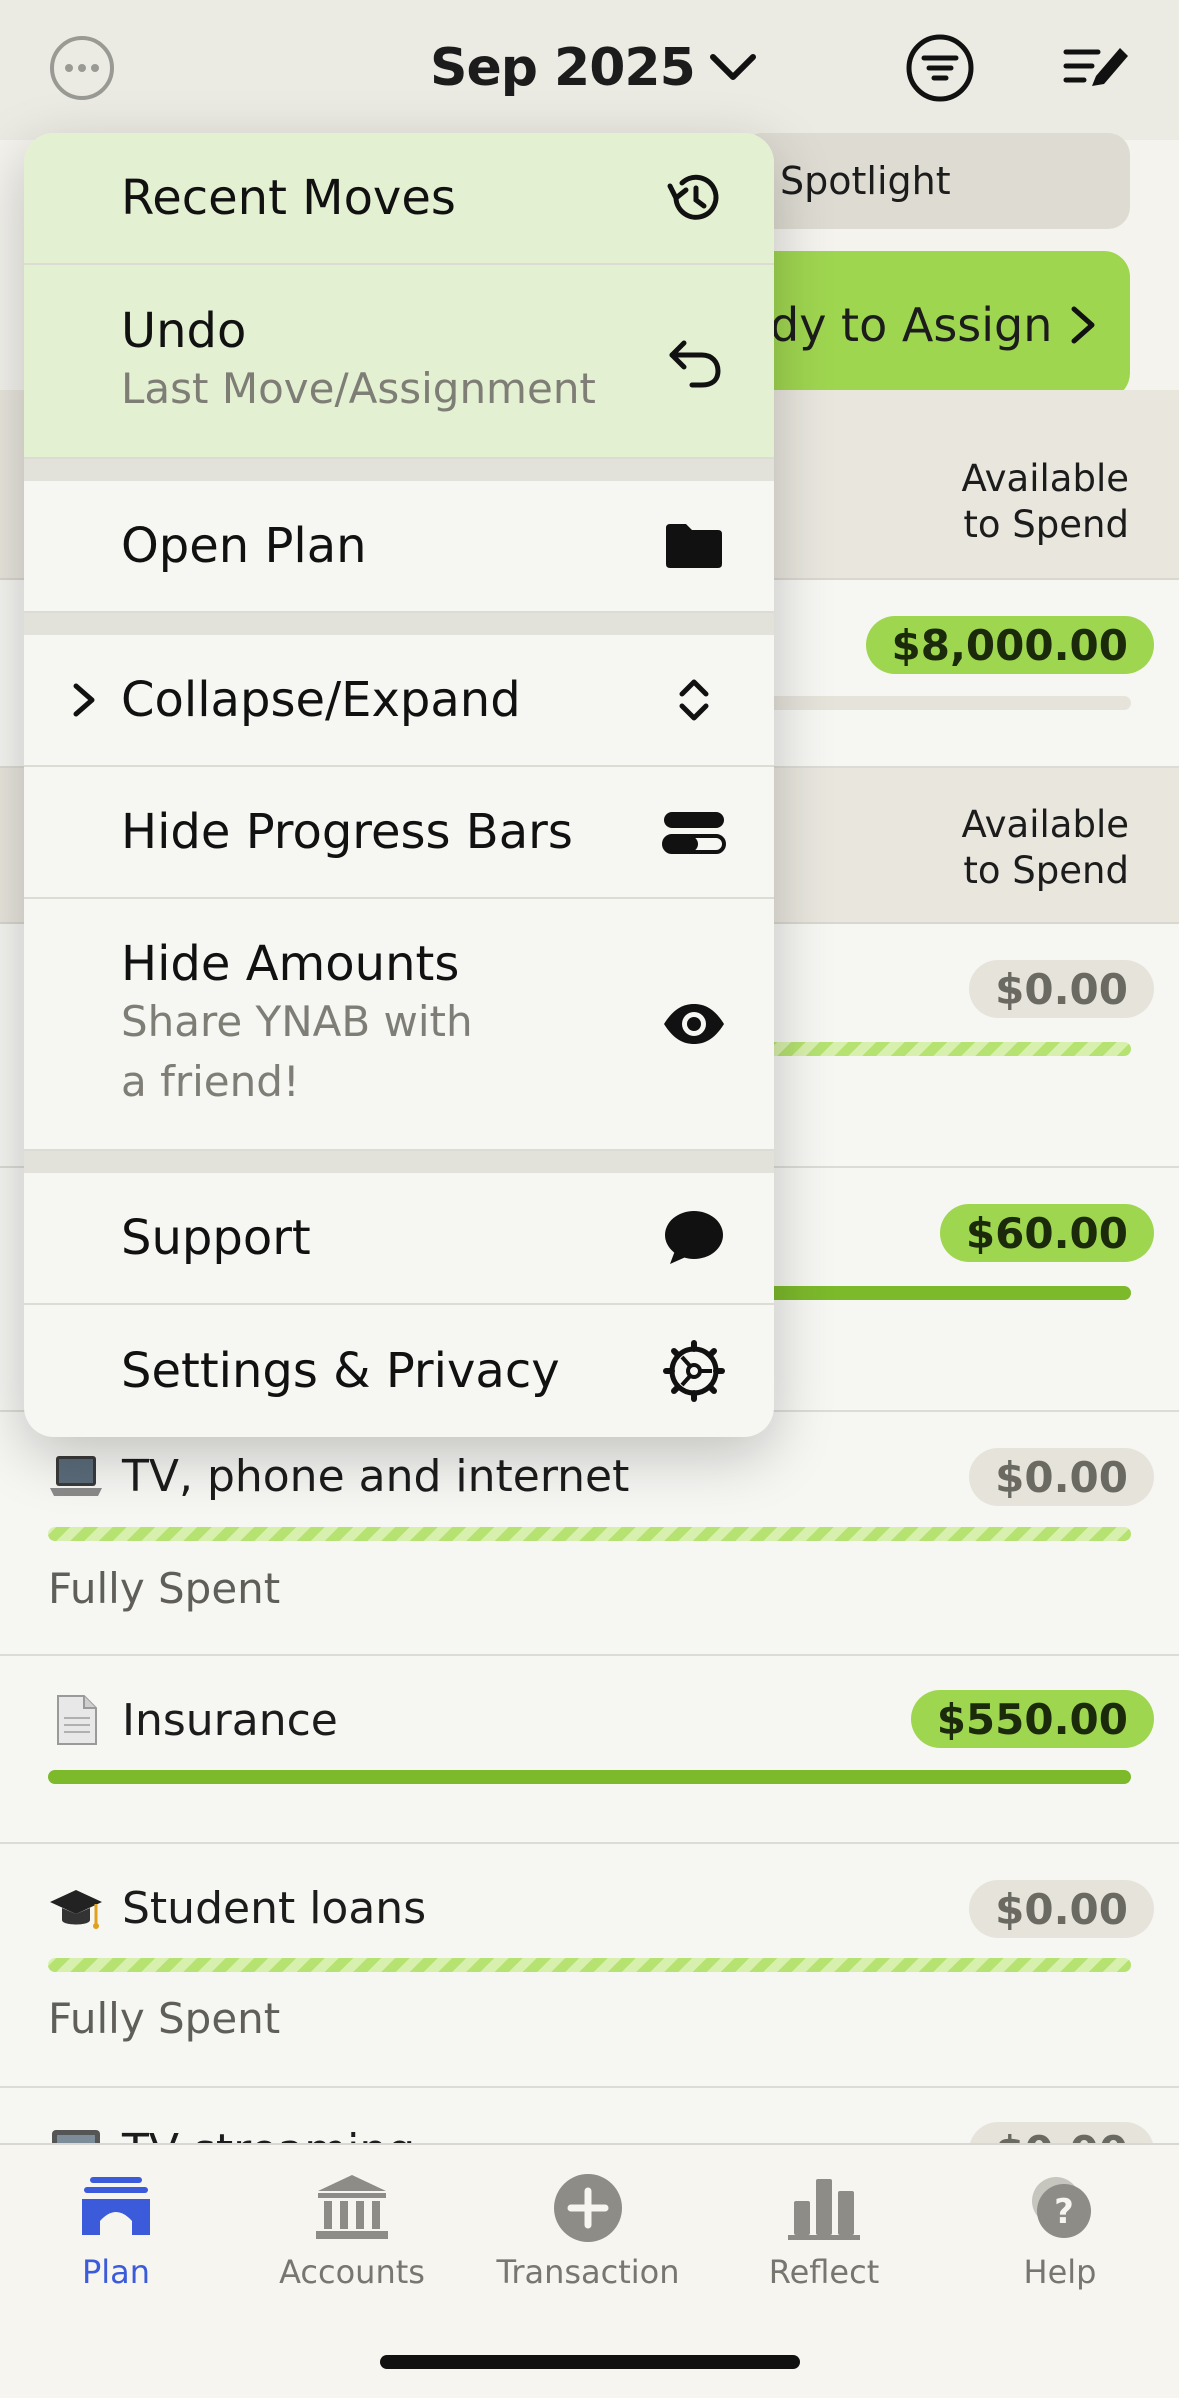  What do you see at coordinates (76, 1909) in the screenshot?
I see `graduation-cap-icon` at bounding box center [76, 1909].